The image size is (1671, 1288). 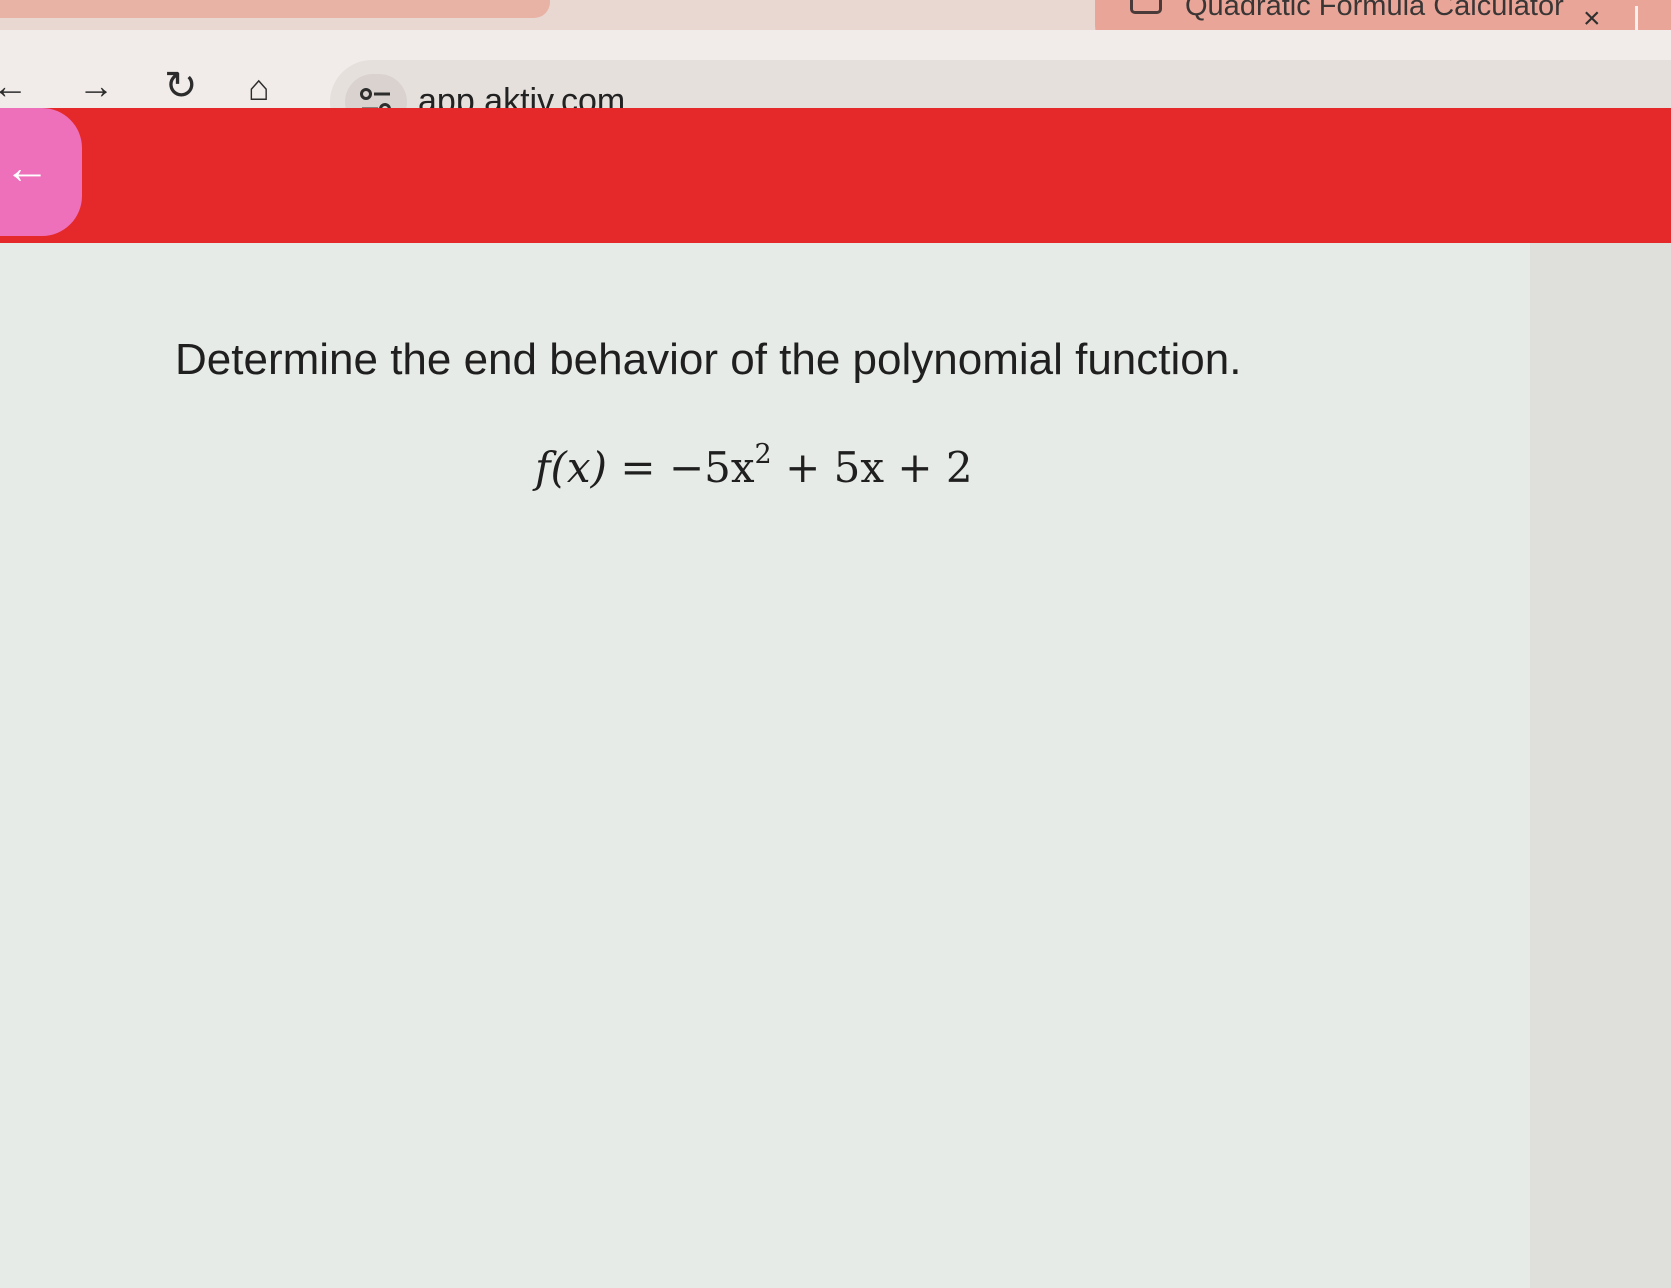 I want to click on app-back-button: ←, so click(x=41, y=172).